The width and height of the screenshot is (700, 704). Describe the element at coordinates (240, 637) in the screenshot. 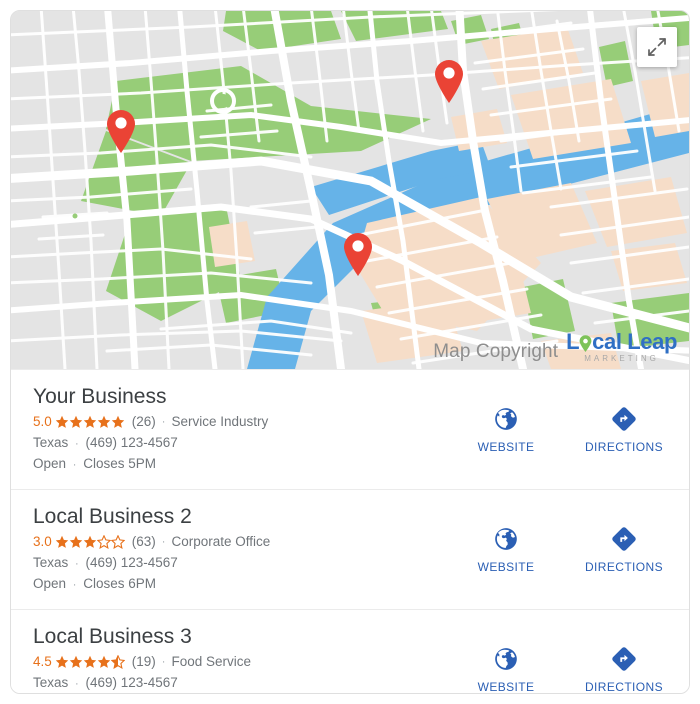

I see `business-name: Local Business 3` at that location.